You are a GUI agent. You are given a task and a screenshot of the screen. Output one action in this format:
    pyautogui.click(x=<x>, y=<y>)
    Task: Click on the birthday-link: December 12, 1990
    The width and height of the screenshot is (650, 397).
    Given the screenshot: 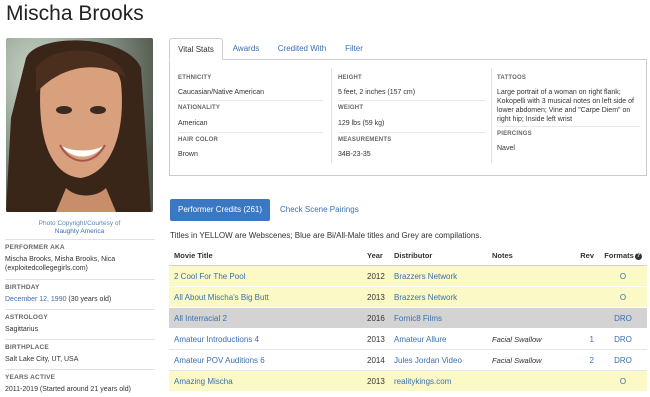 What is the action you would take?
    pyautogui.click(x=35, y=299)
    